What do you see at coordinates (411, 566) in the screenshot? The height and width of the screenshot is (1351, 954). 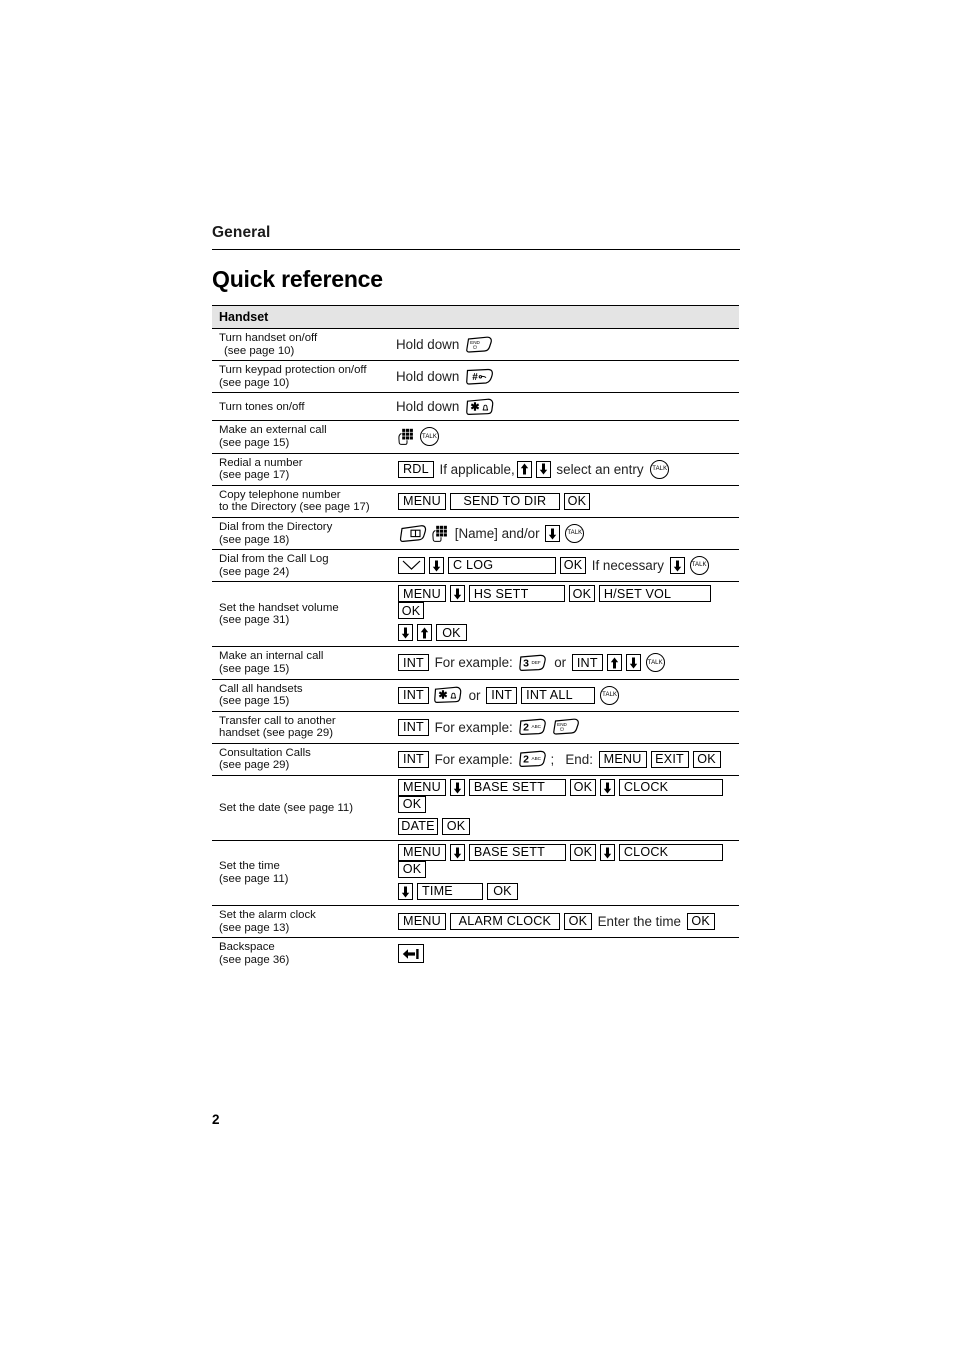 I see `envelope-icon` at bounding box center [411, 566].